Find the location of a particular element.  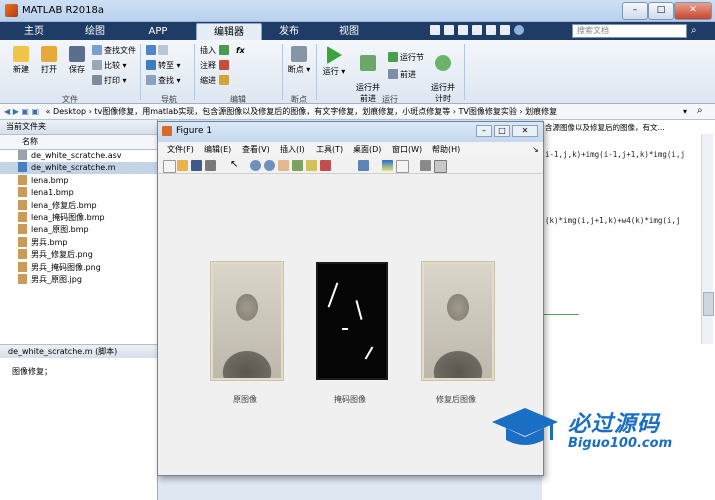

menu-edit: 编辑(E) is located at coordinates (217, 149).